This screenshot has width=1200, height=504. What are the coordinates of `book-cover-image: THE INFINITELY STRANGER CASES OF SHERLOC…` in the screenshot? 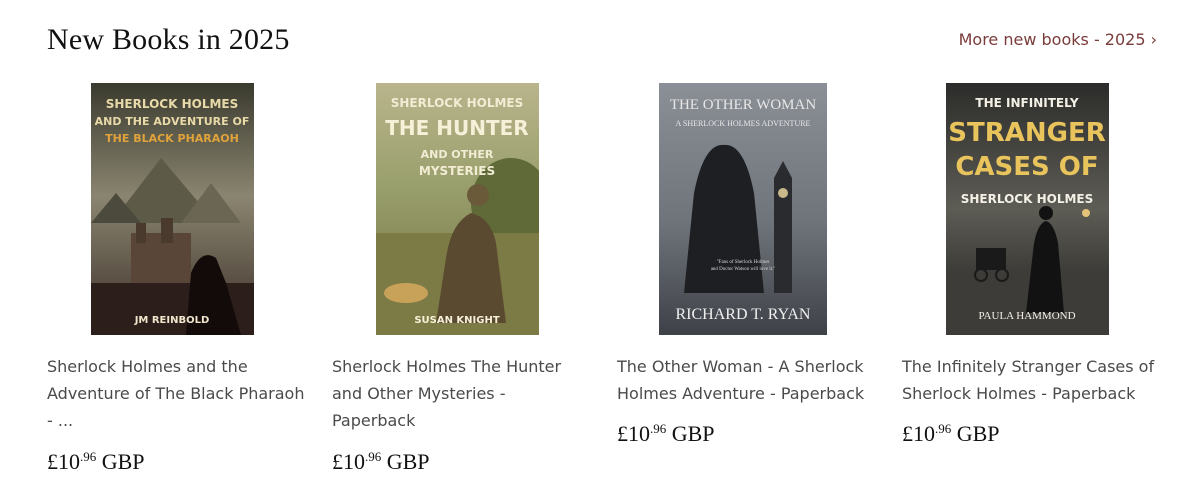 It's located at (1027, 209).